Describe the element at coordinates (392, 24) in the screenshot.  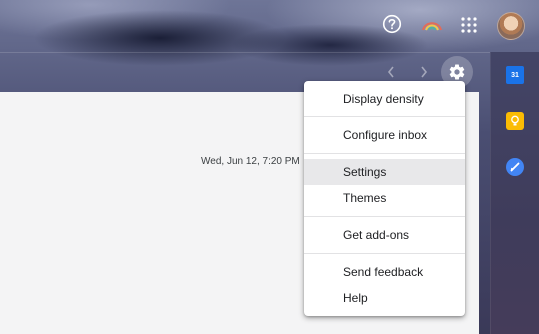
I see `help-icon` at that location.